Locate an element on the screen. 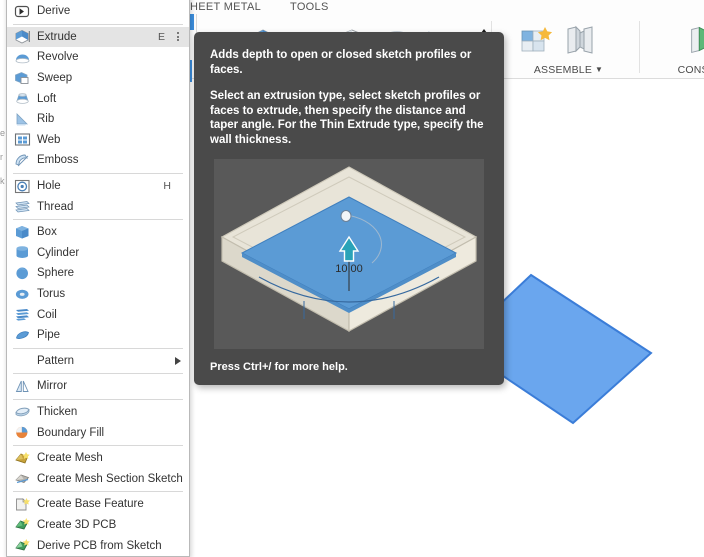 Image resolution: width=704 pixels, height=557 pixels. menu-item-label: Mirror is located at coordinates (52, 386).